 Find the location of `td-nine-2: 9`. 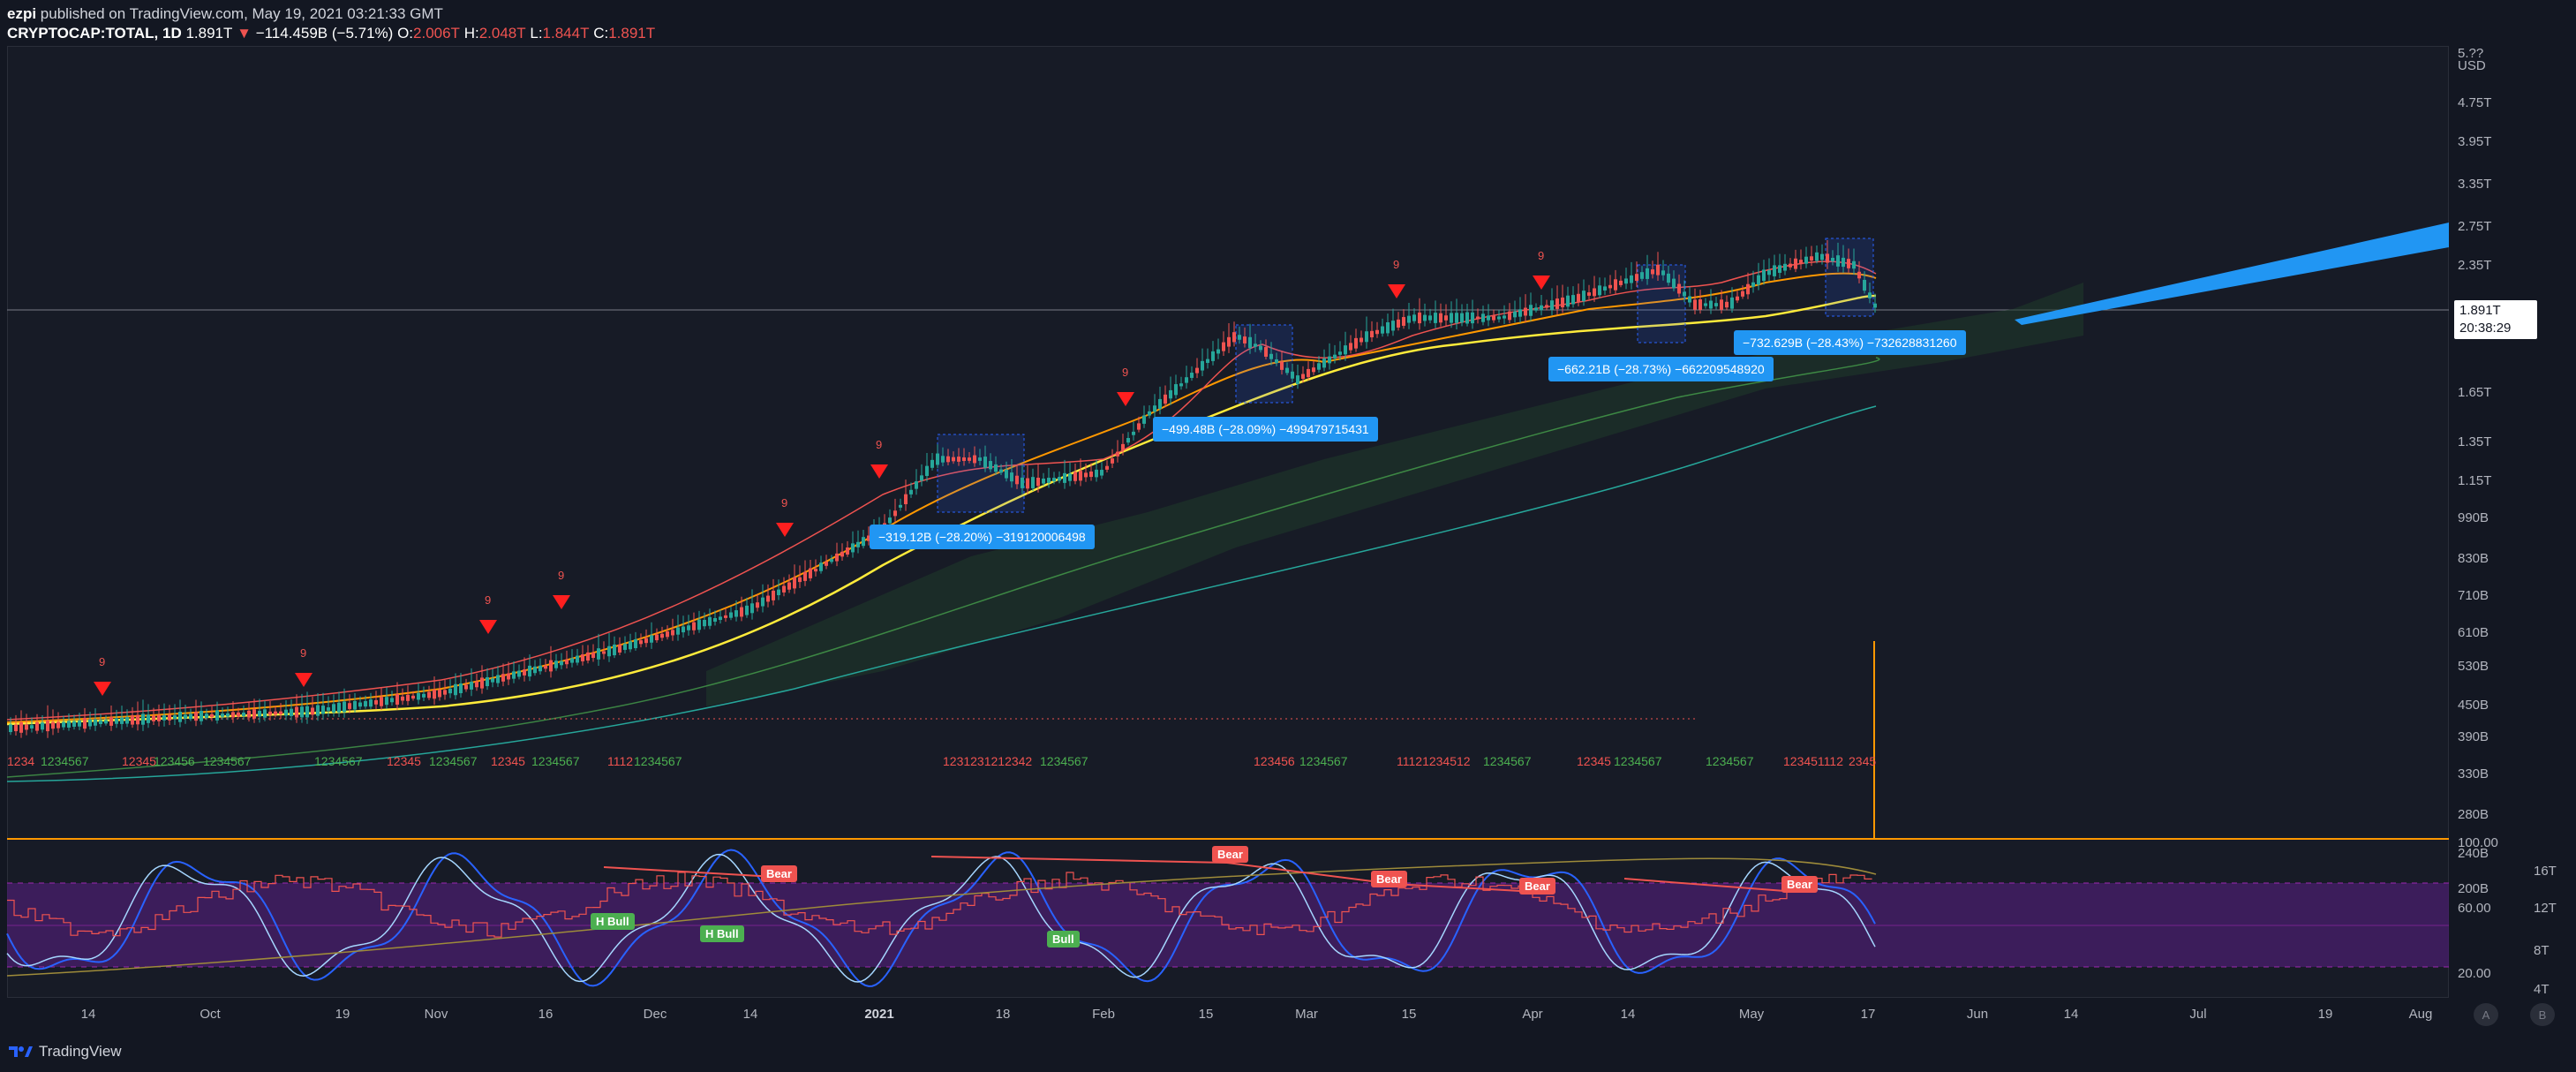

td-nine-2: 9 is located at coordinates (303, 653).